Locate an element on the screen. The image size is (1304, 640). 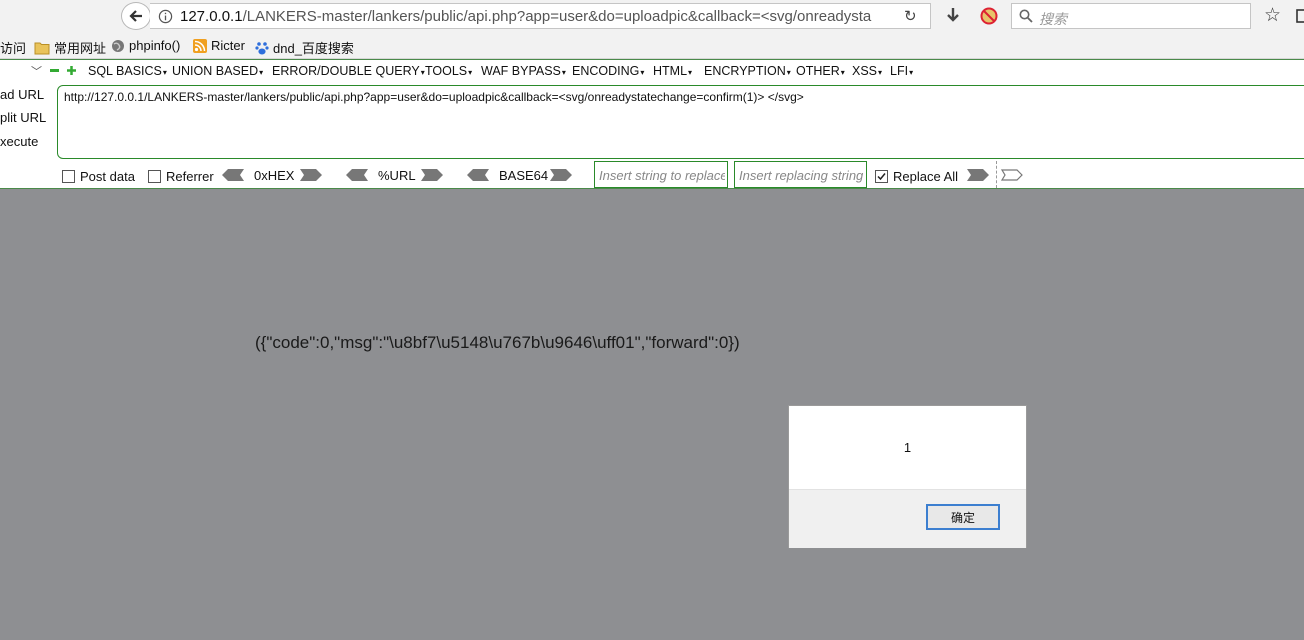
checkmark-icon is located at coordinates (881, 177).